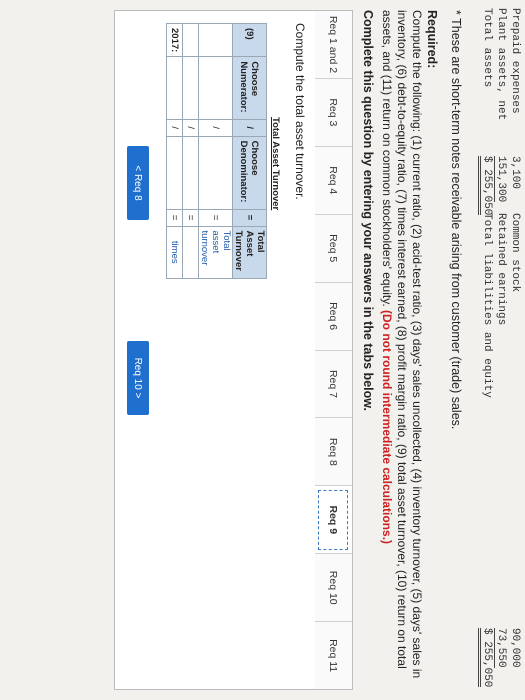 The width and height of the screenshot is (525, 700). Describe the element at coordinates (138, 378) in the screenshot. I see `next-button: Req 10 >` at that location.